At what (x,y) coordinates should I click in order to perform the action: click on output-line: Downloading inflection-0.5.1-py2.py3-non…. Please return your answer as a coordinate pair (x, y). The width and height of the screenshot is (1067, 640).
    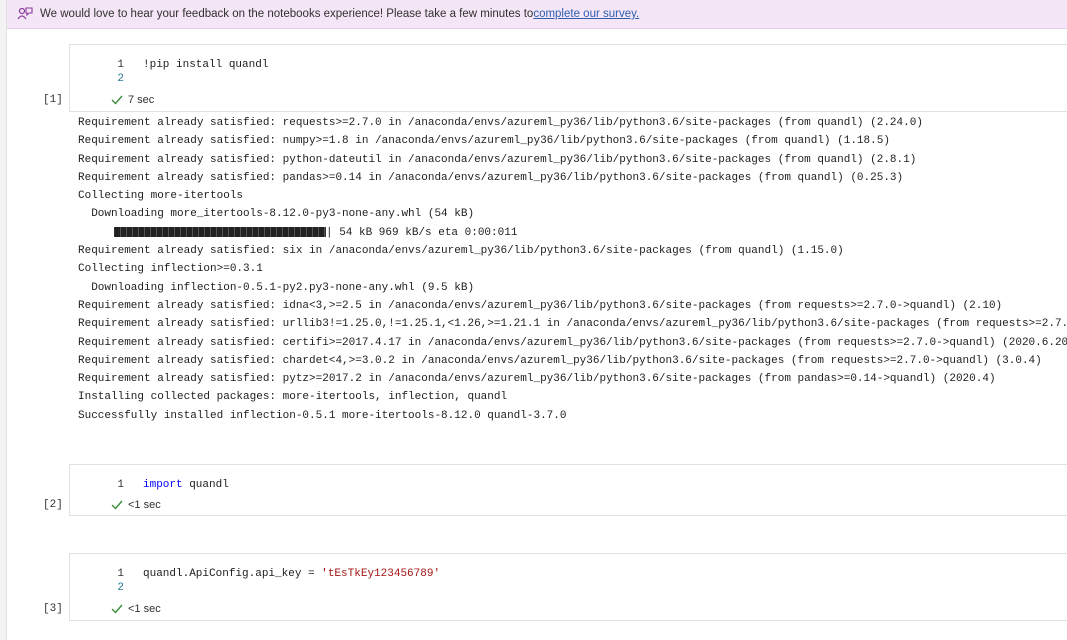
    Looking at the image, I should click on (276, 287).